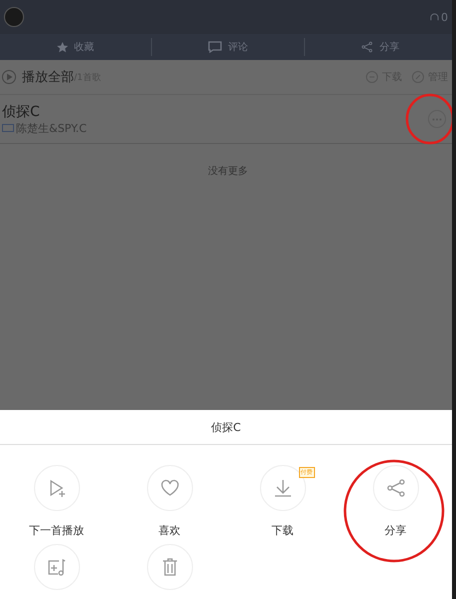 This screenshot has height=599, width=456. I want to click on highlight-circle, so click(430, 119).